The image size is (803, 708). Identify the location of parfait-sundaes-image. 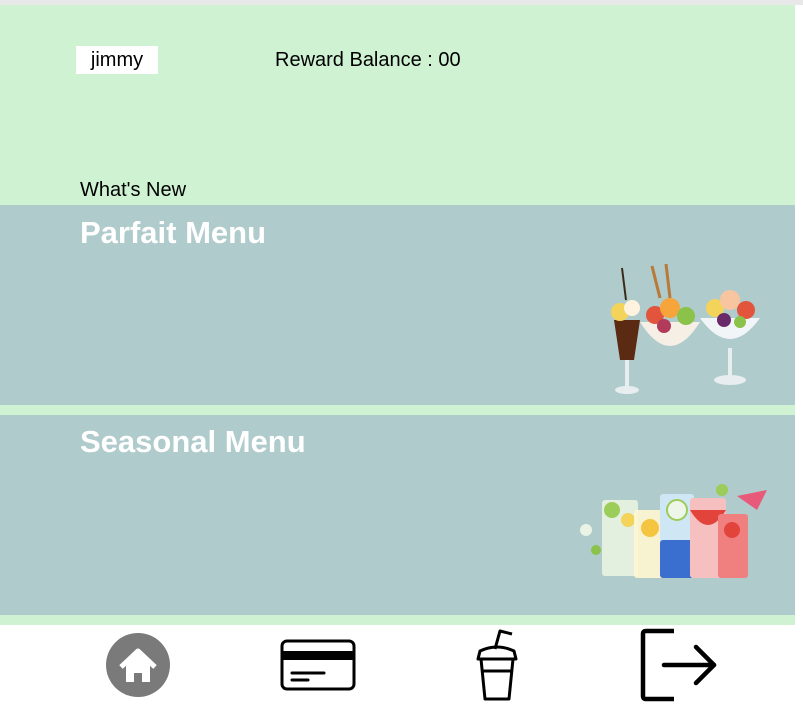
(685, 328).